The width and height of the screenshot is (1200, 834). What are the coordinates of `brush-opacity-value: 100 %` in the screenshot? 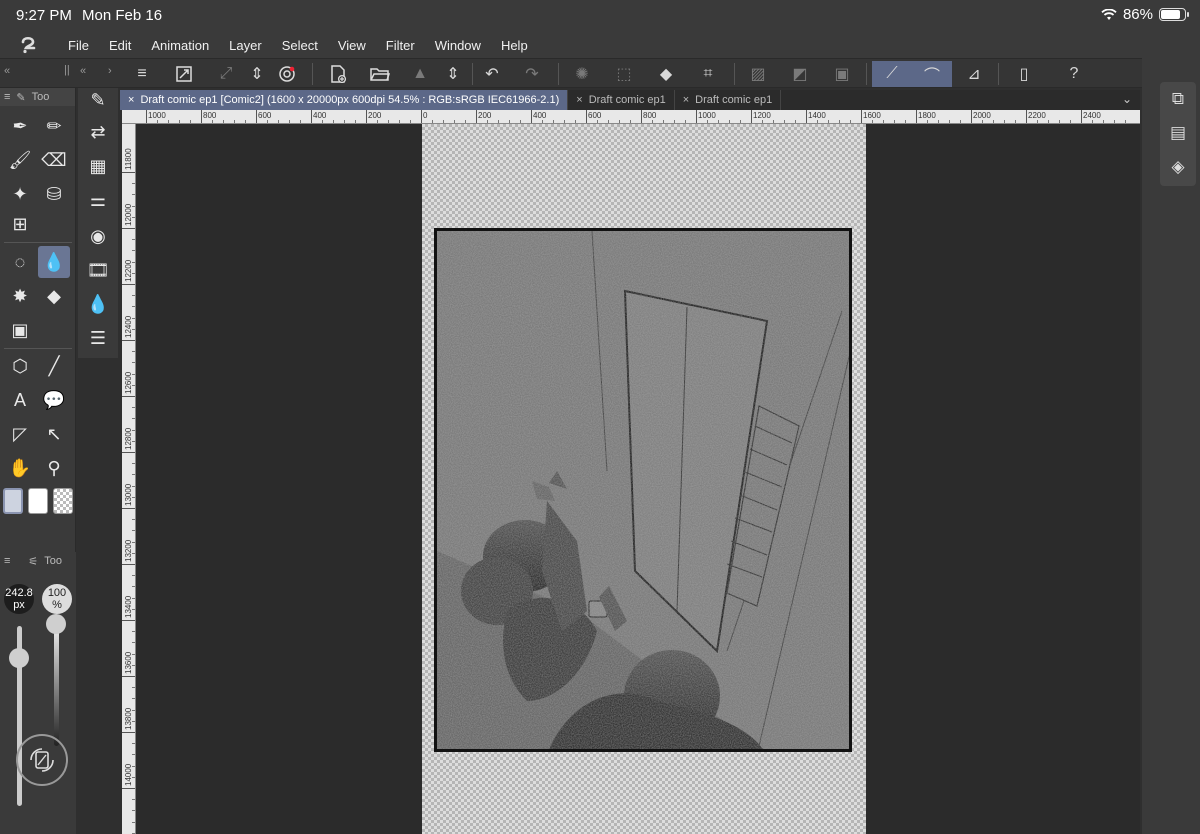 It's located at (57, 599).